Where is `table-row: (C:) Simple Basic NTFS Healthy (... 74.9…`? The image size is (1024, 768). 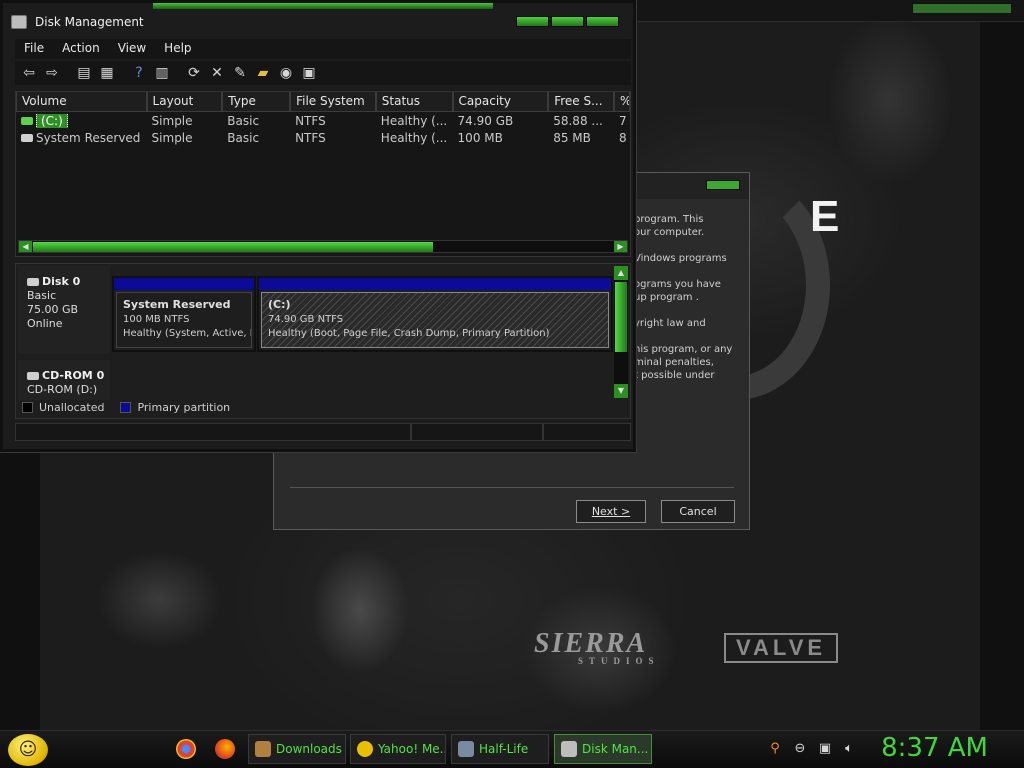 table-row: (C:) Simple Basic NTFS Healthy (... 74.9… is located at coordinates (323, 120).